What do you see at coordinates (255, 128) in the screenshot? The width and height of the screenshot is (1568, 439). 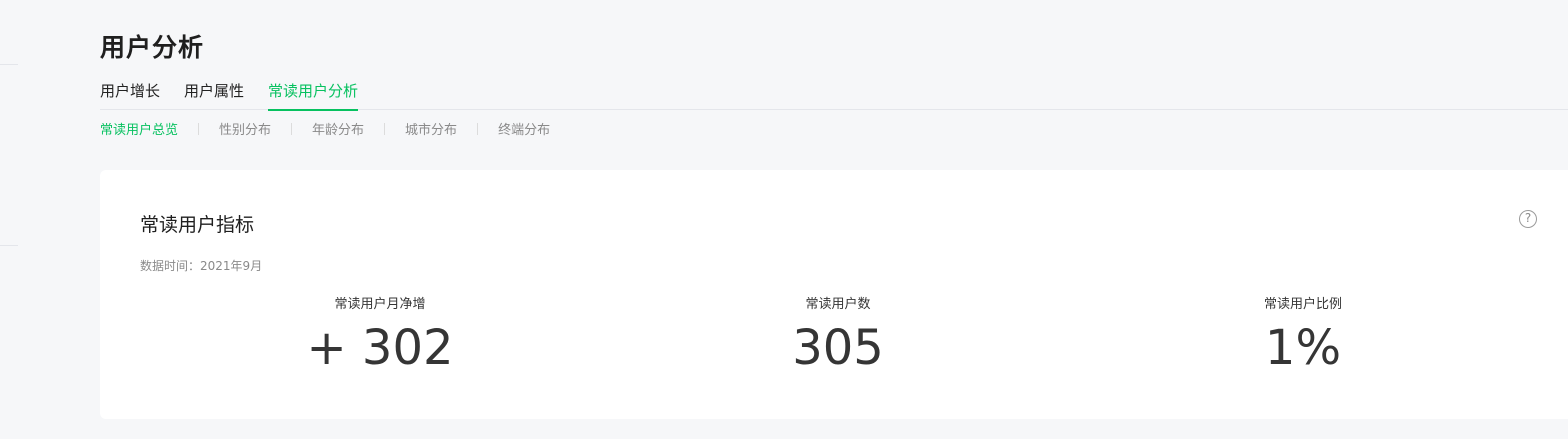 I see `subtab-gender: 性别分布` at bounding box center [255, 128].